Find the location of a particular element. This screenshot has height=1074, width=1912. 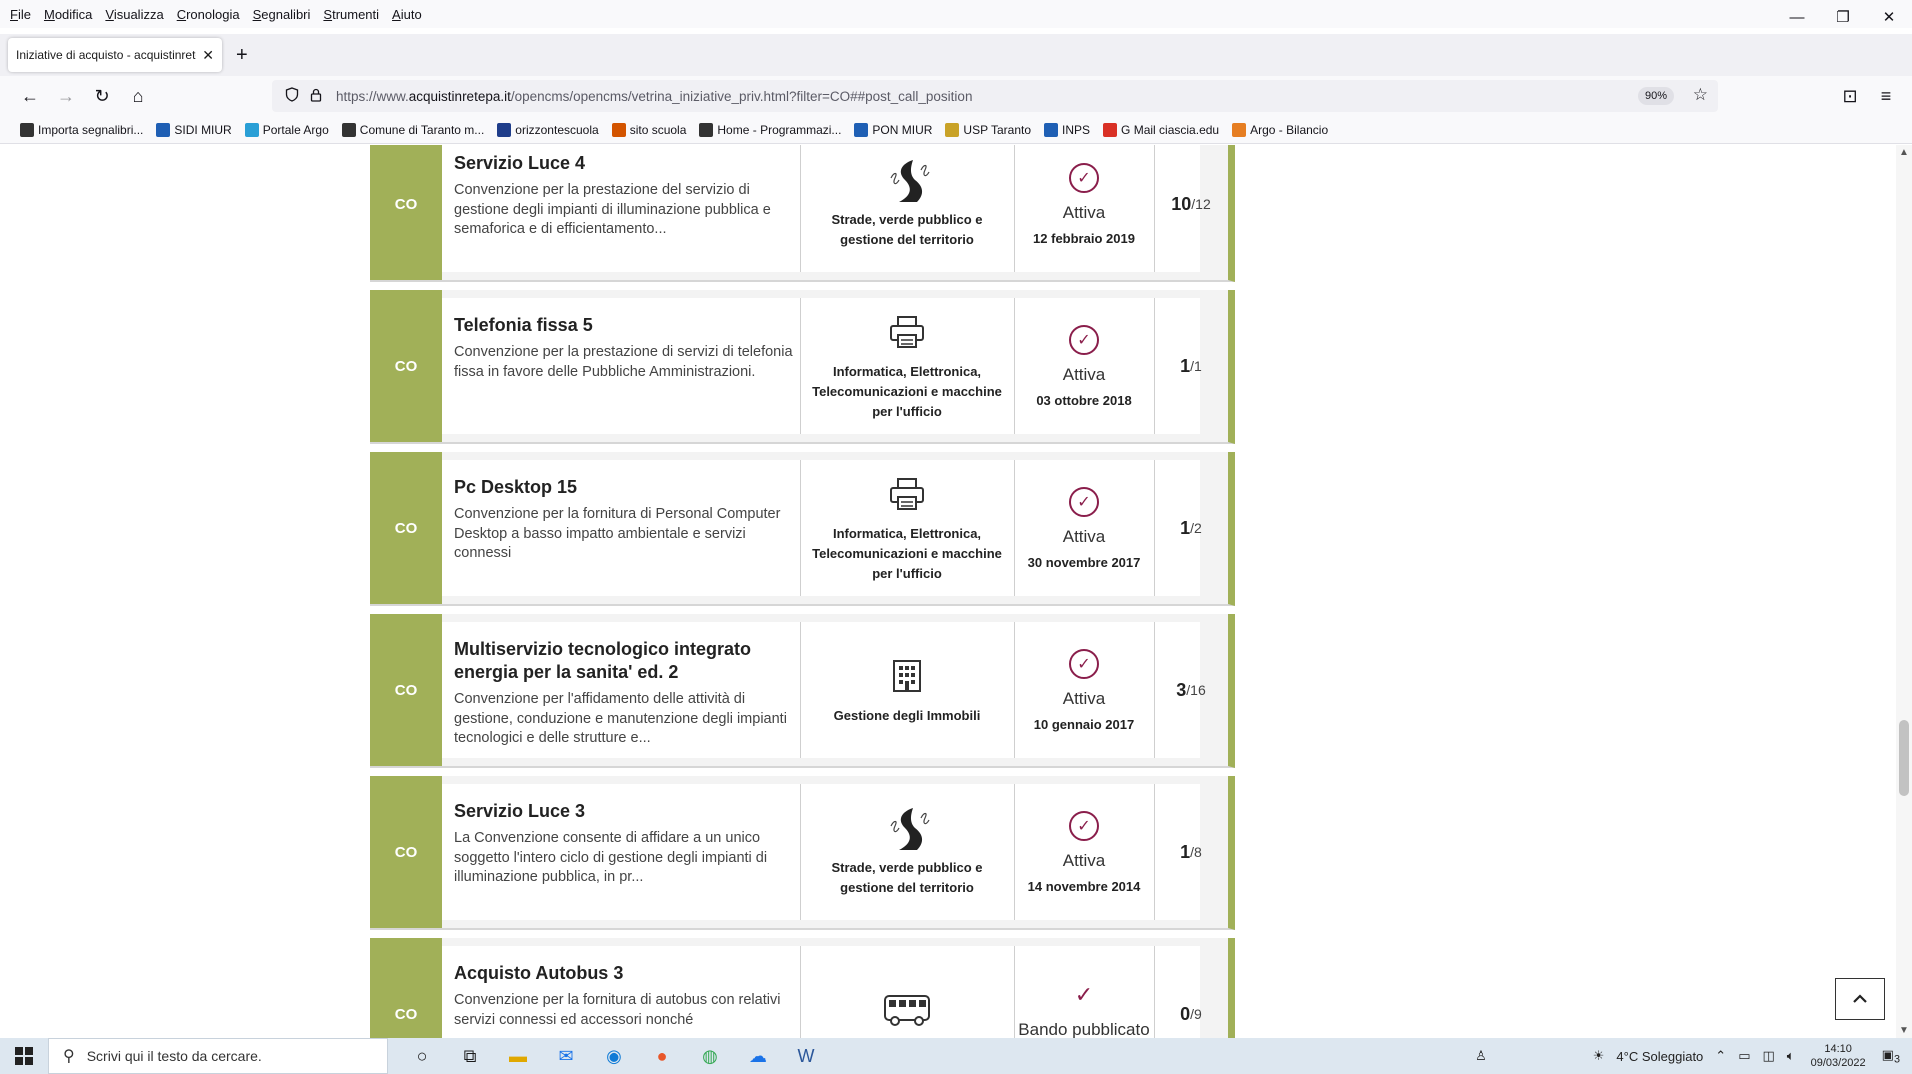

menu-strumenti: Strumenti is located at coordinates (351, 14).